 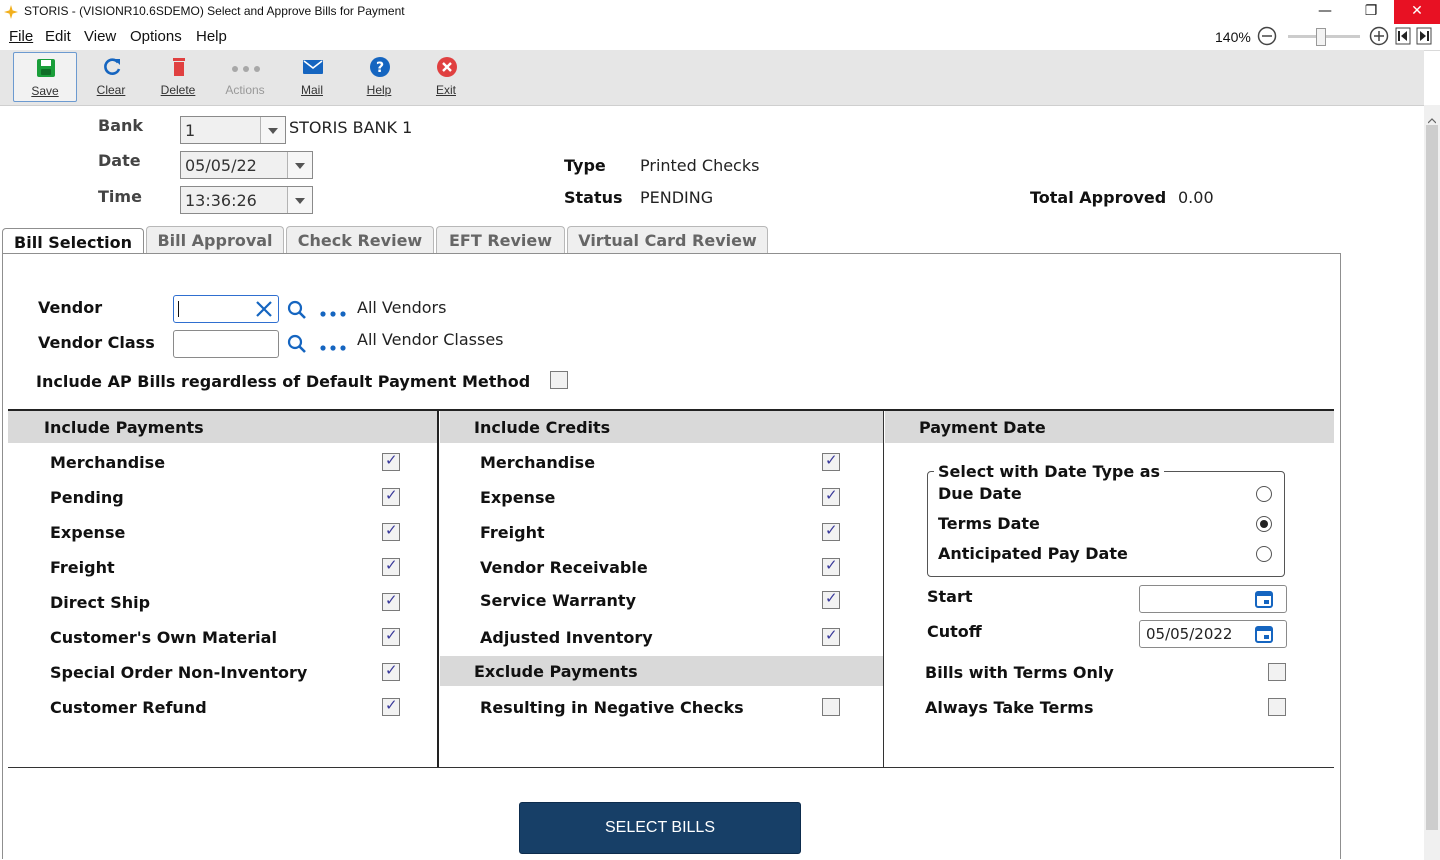 What do you see at coordinates (379, 90) in the screenshot?
I see `help-label: Help` at bounding box center [379, 90].